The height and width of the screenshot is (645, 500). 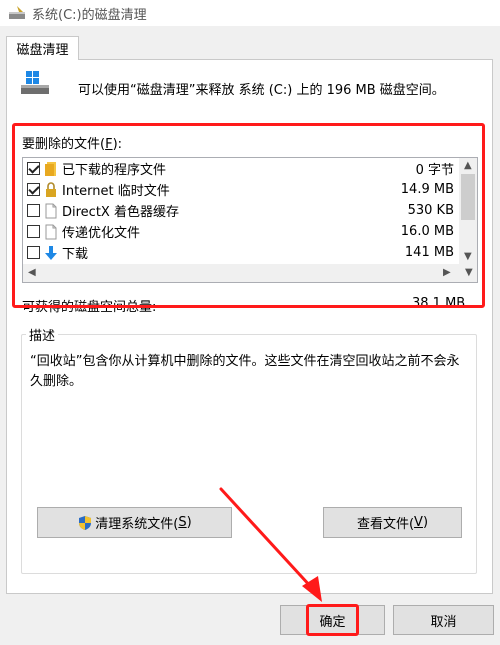 I want to click on file-size: 530 KB, so click(x=430, y=210).